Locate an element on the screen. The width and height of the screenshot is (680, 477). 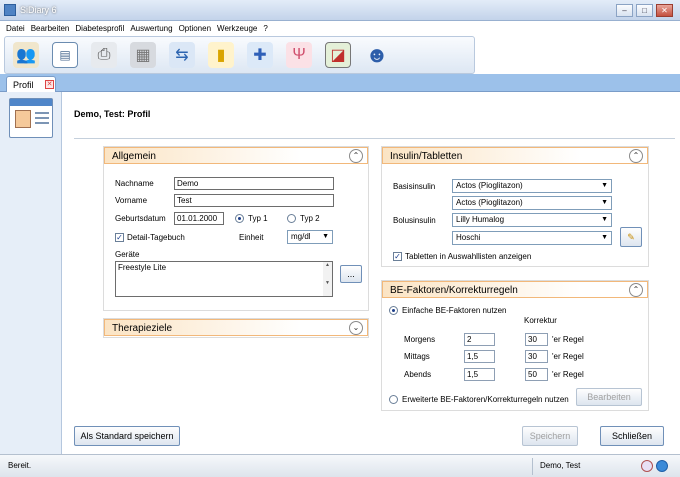
tab-bar: Profil ✕ is located at coordinates (340, 83).